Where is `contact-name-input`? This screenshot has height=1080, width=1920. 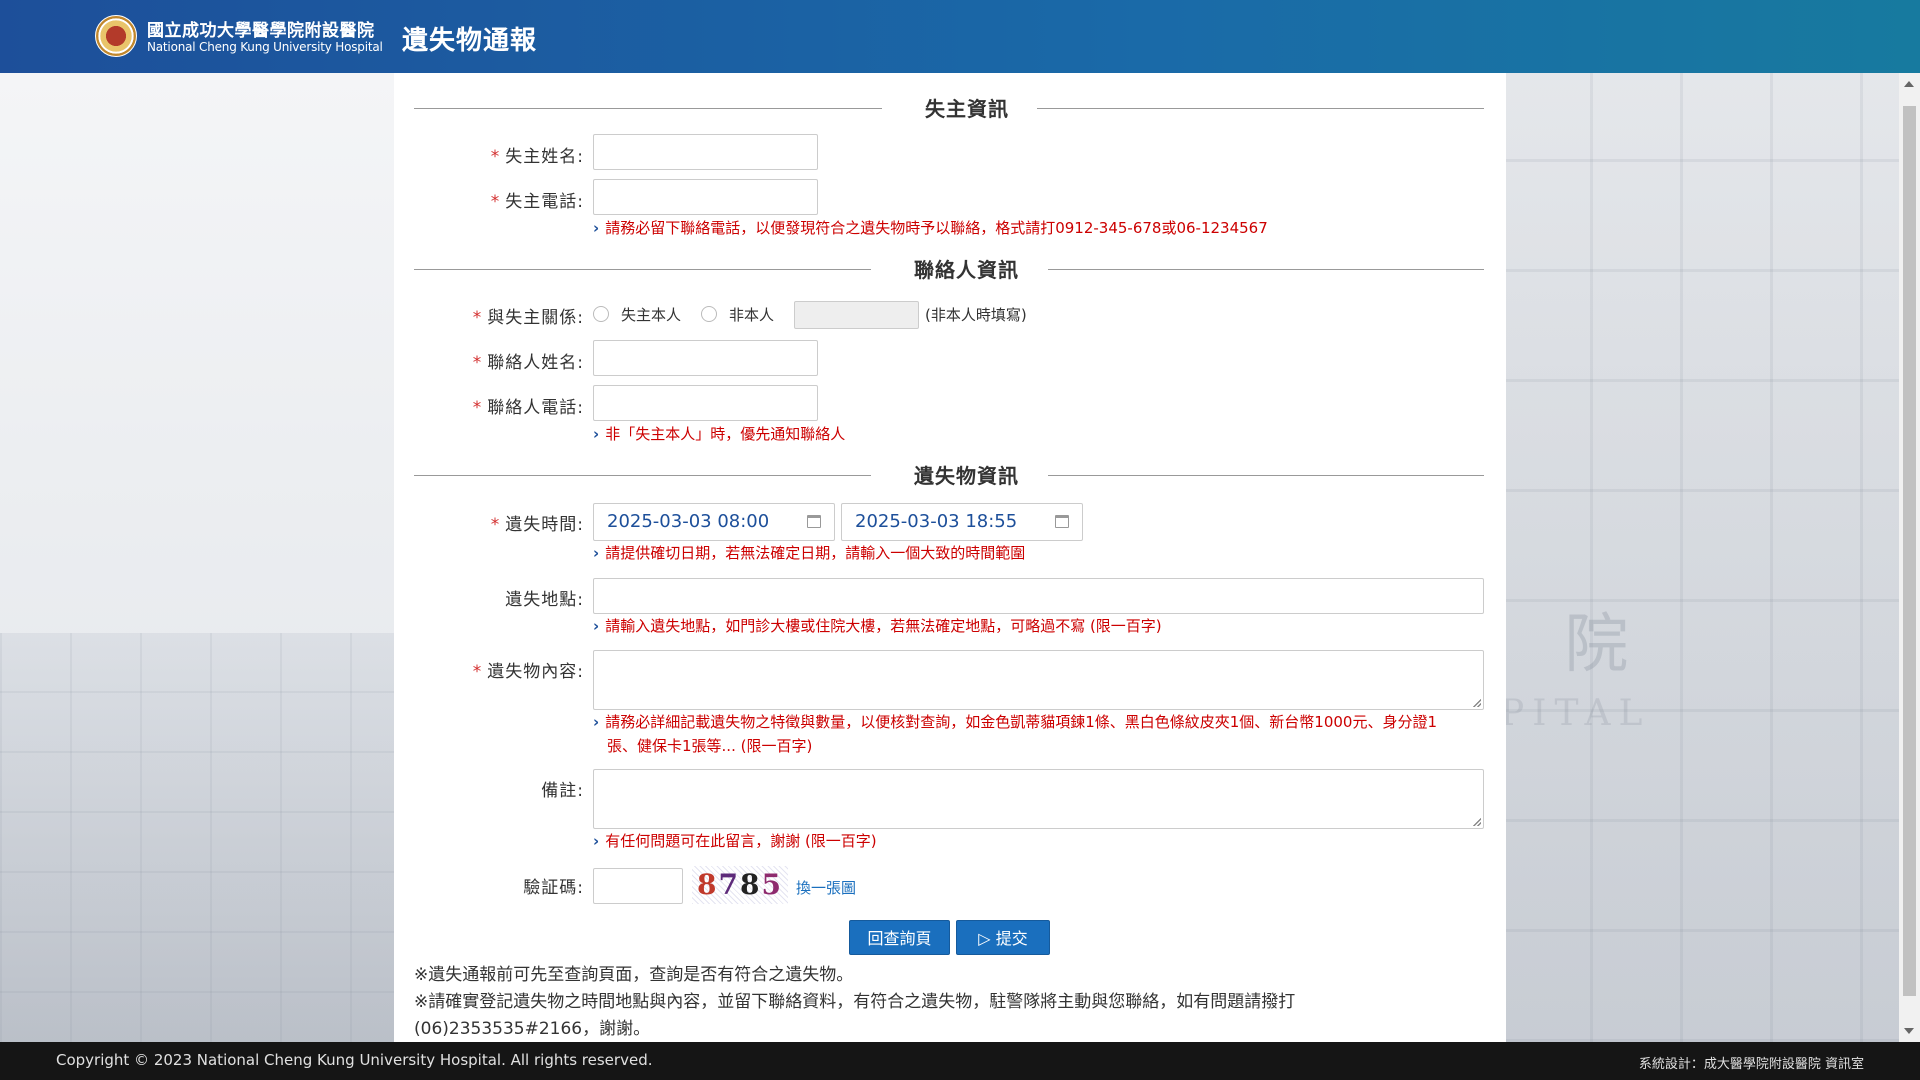
contact-name-input is located at coordinates (705, 358).